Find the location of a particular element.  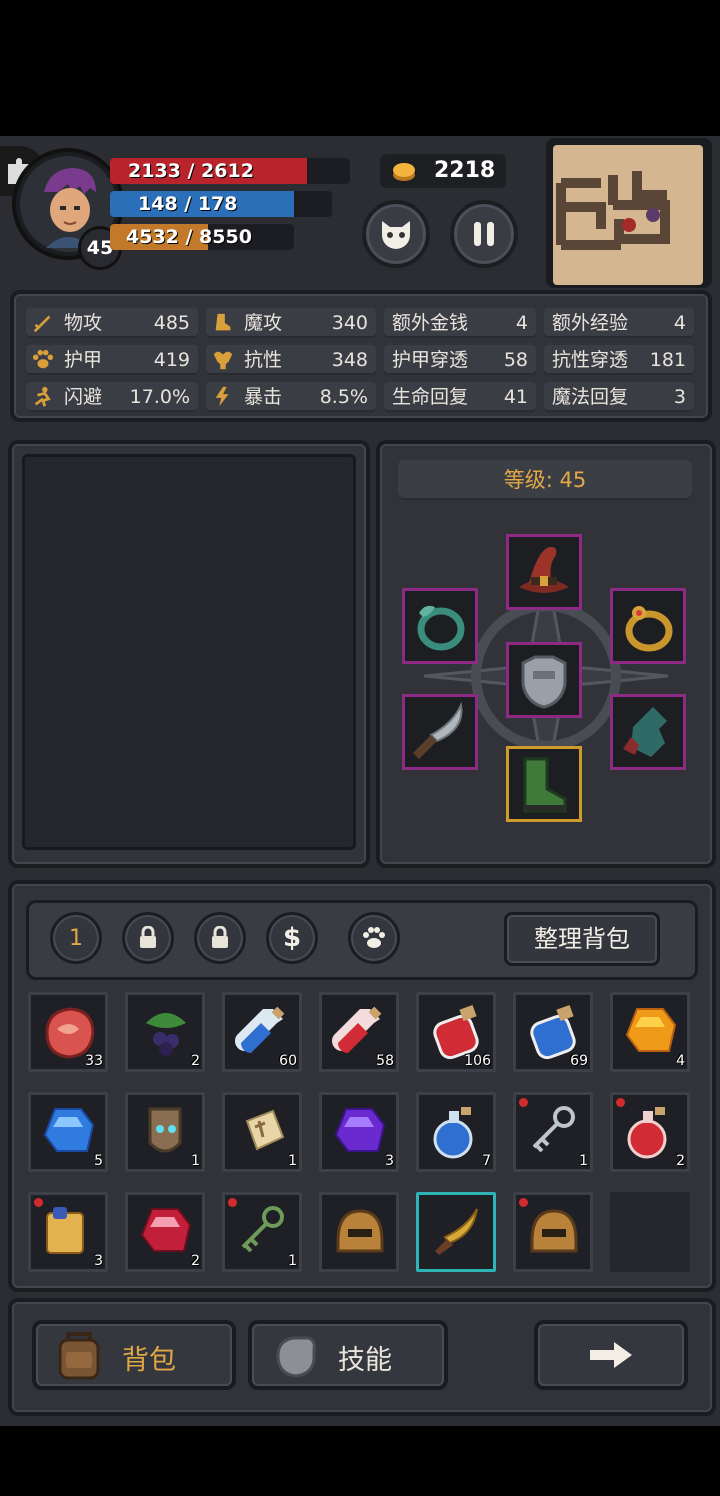

hp-text: 2133 / 2612 is located at coordinates (191, 171).